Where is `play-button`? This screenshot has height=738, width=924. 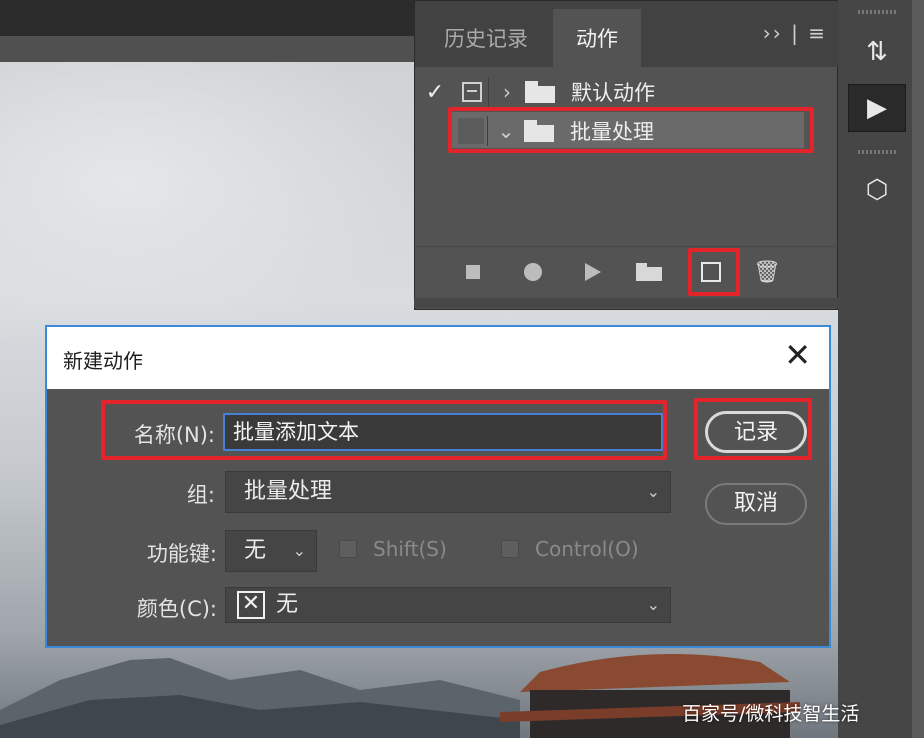 play-button is located at coordinates (593, 272).